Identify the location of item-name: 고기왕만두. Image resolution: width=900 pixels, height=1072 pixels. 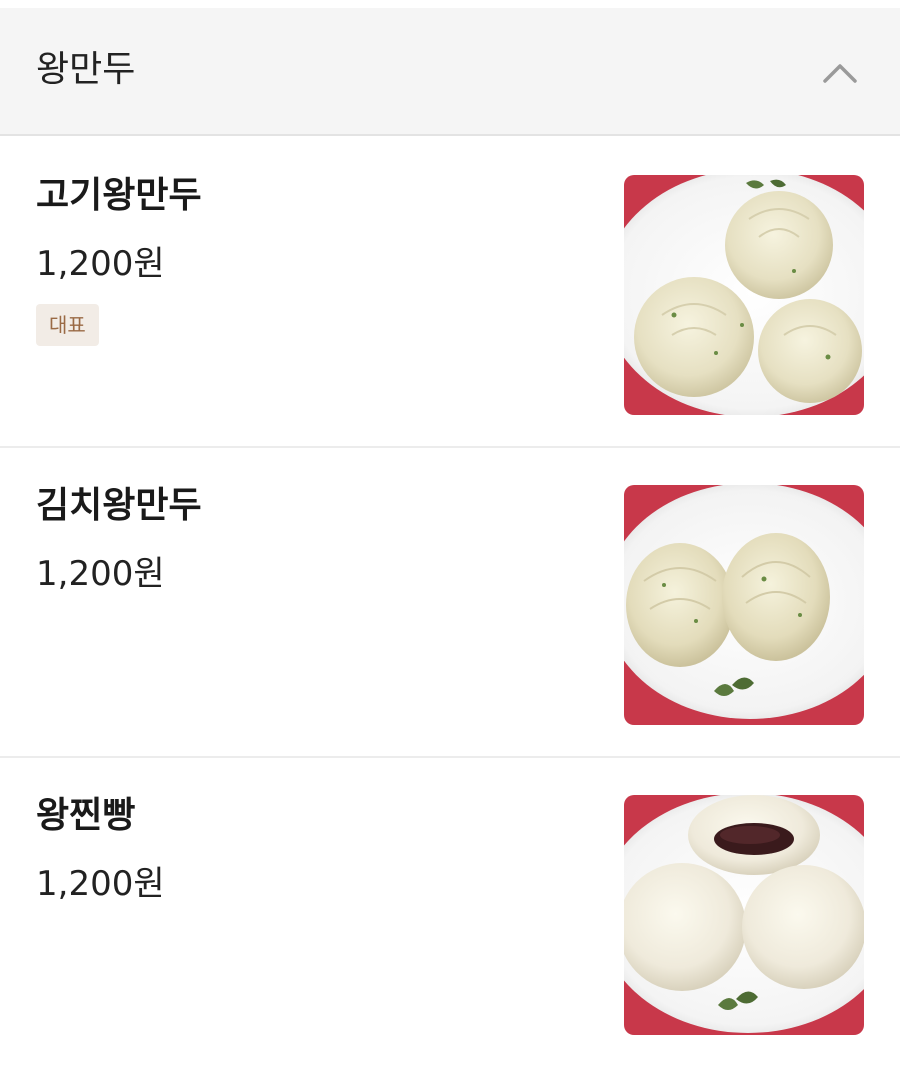
(119, 195).